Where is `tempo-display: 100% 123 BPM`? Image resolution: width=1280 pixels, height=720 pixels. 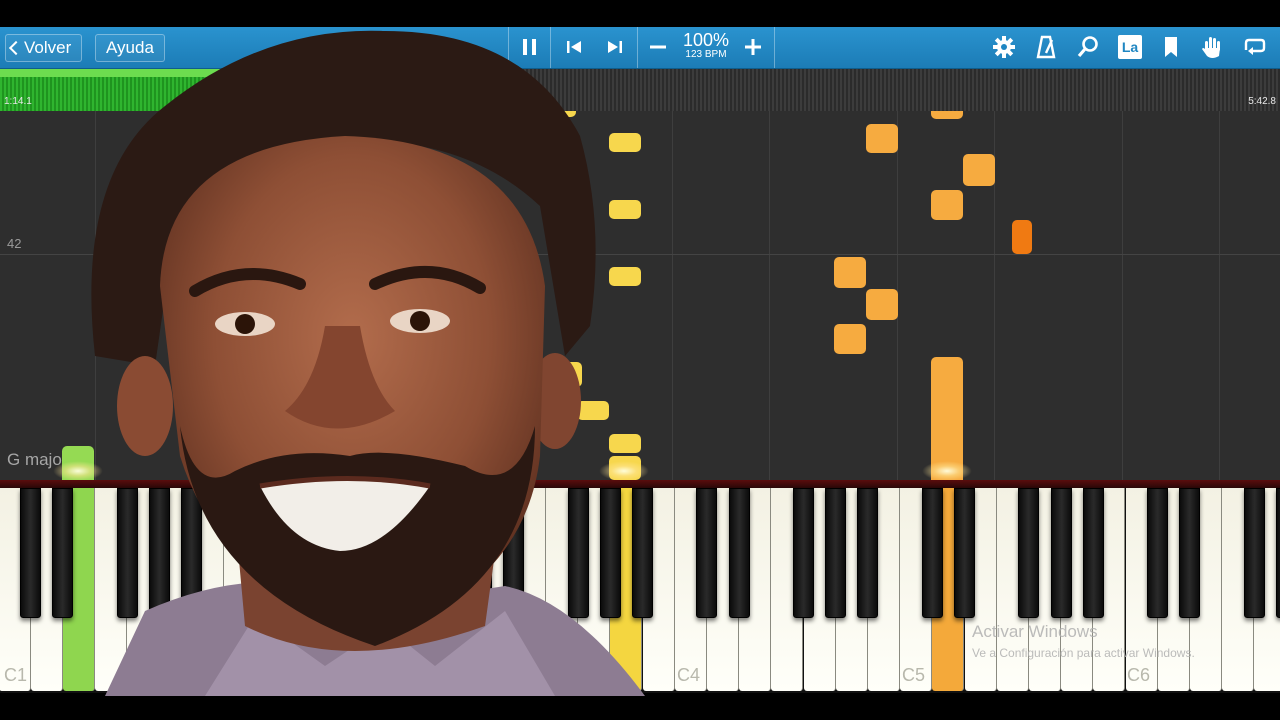
tempo-display: 100% 123 BPM is located at coordinates (706, 46).